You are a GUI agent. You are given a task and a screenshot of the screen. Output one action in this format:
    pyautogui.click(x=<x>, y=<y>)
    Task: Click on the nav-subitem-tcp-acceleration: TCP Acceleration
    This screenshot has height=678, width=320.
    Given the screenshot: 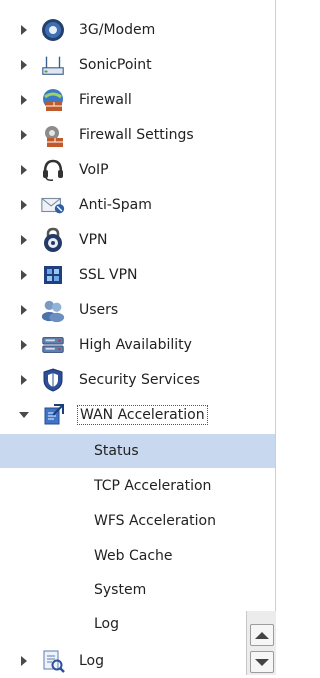 What is the action you would take?
    pyautogui.click(x=137, y=486)
    